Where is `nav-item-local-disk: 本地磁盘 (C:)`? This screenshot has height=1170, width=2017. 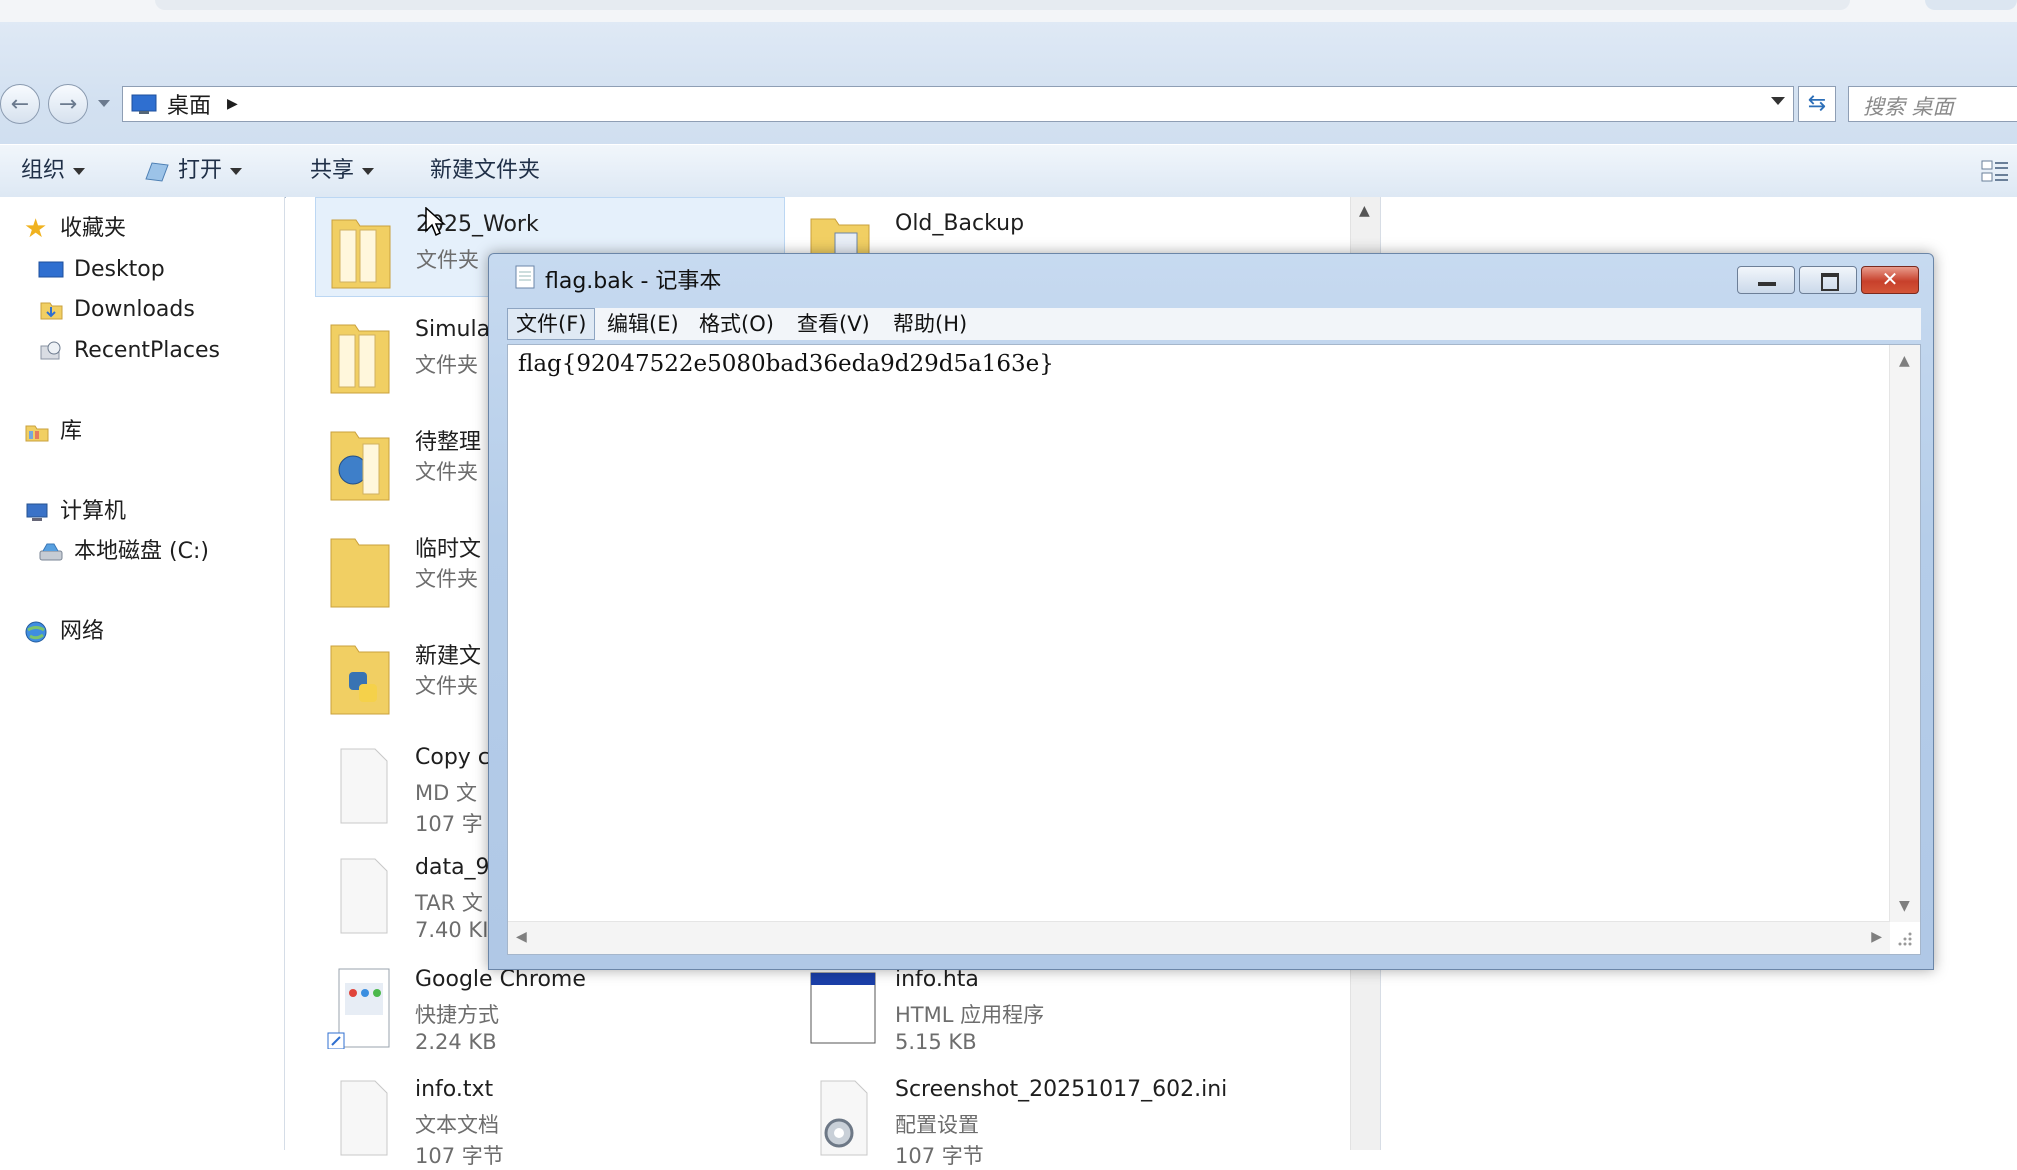 nav-item-local-disk: 本地磁盘 (C:) is located at coordinates (123, 552).